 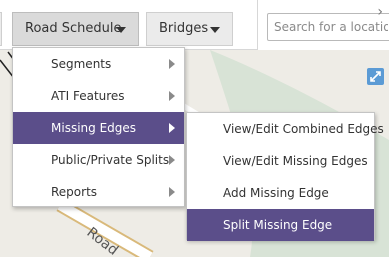 I want to click on chevron-right-icon: ›, so click(x=380, y=12).